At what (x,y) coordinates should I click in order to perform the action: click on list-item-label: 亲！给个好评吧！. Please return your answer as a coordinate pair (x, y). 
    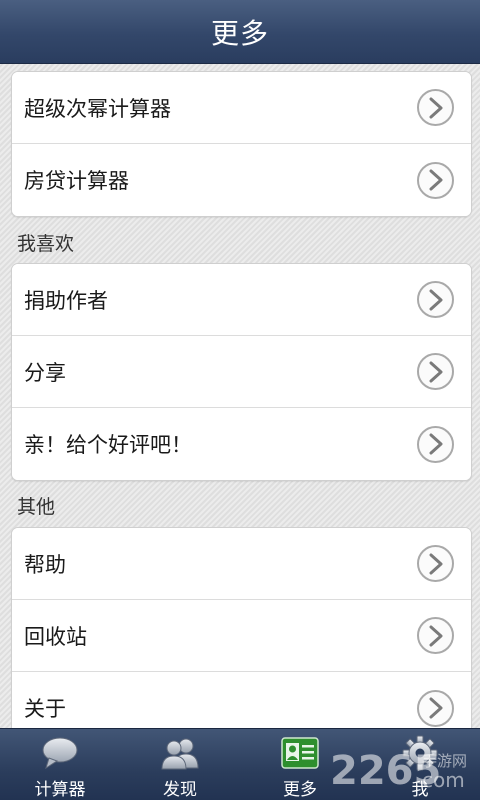
    Looking at the image, I should click on (108, 445).